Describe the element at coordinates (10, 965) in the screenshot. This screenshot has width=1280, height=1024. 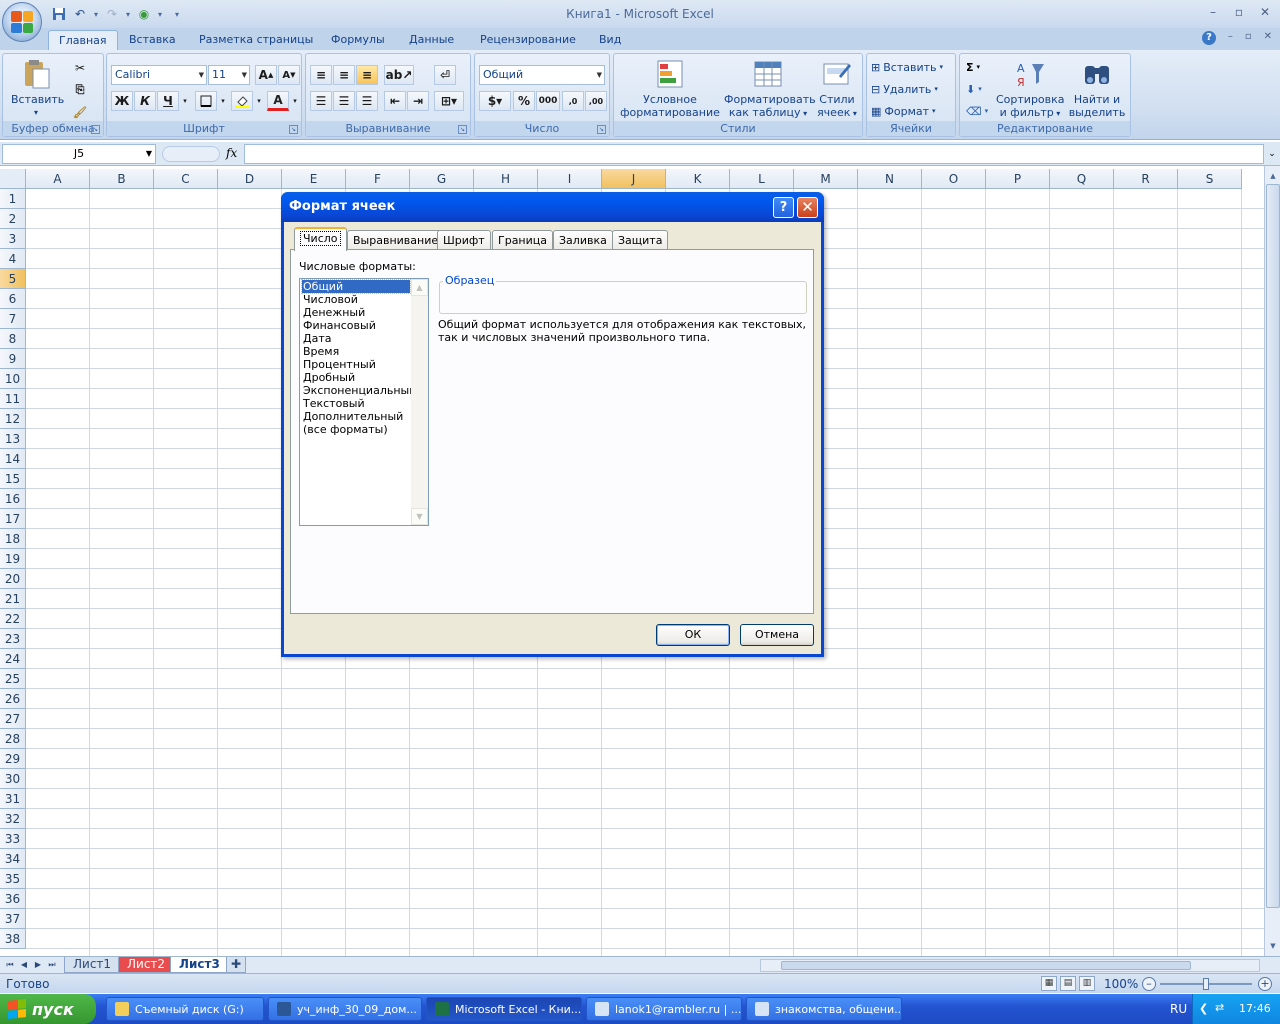
I see `first-sheet-icon: ⏮` at that location.